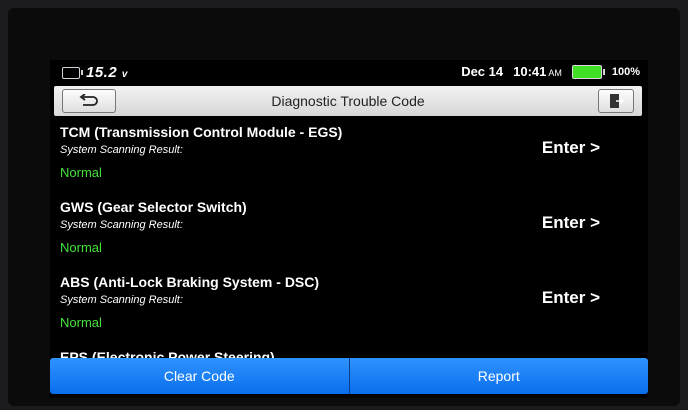 The image size is (688, 410). What do you see at coordinates (107, 72) in the screenshot?
I see `voltage-value: 15.2 v` at bounding box center [107, 72].